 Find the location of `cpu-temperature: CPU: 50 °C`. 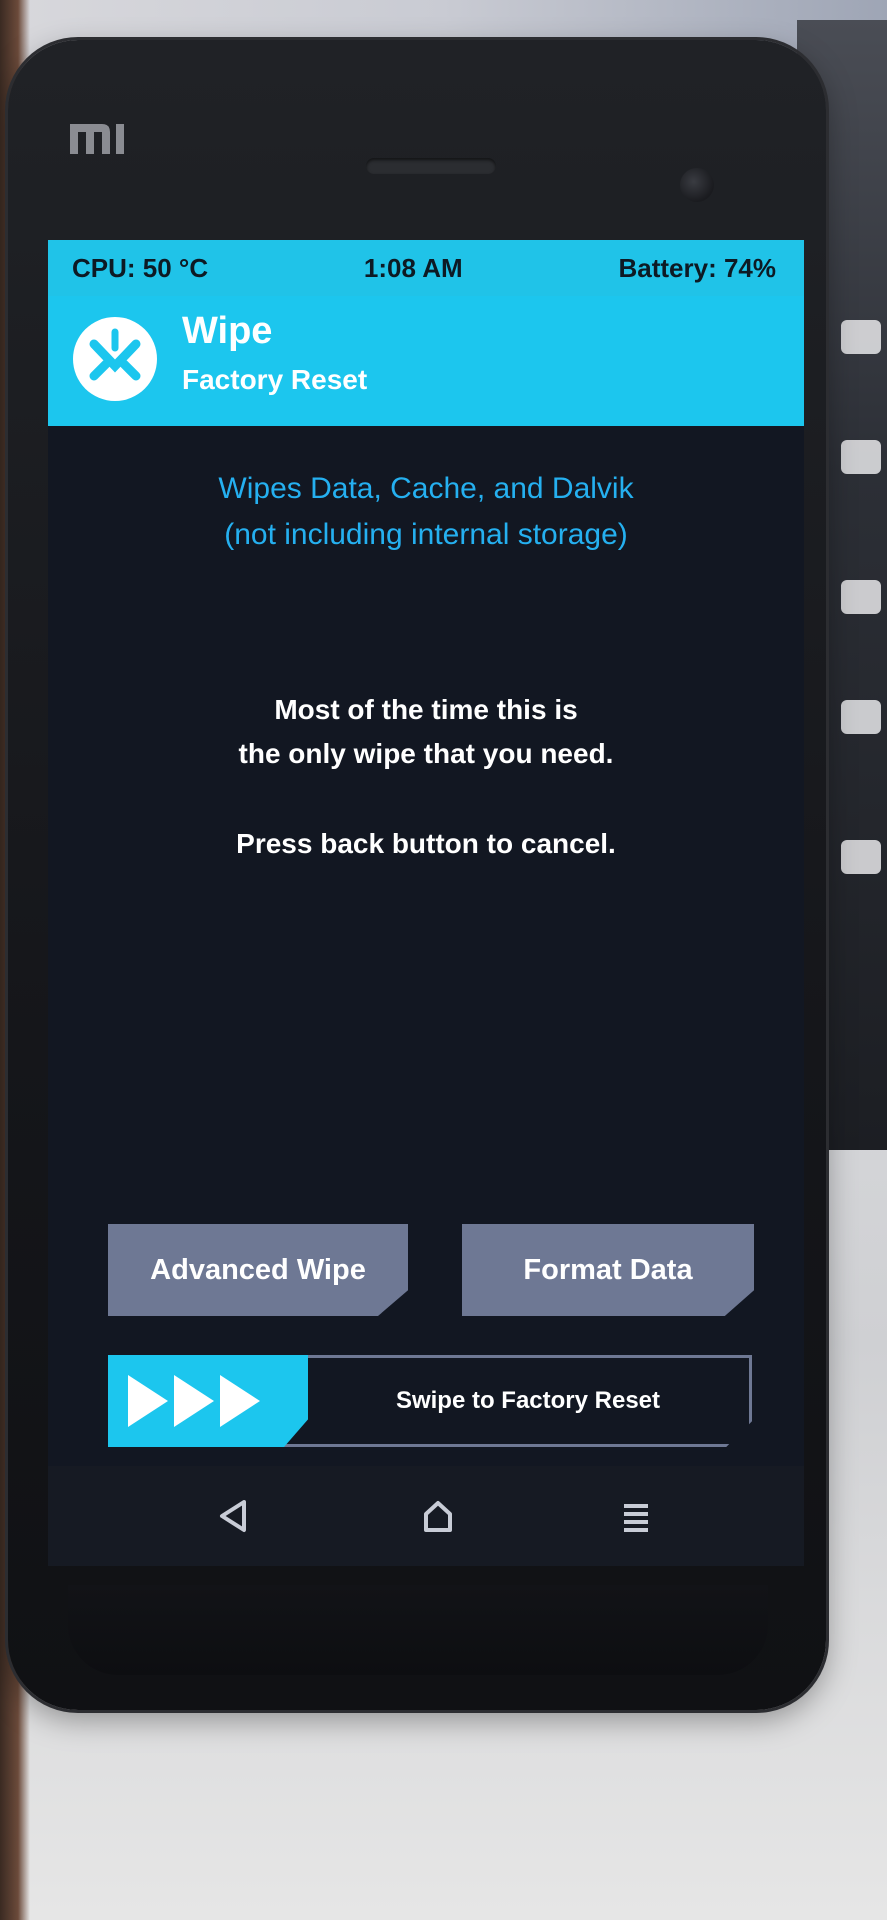

cpu-temperature: CPU: 50 °C is located at coordinates (140, 267).